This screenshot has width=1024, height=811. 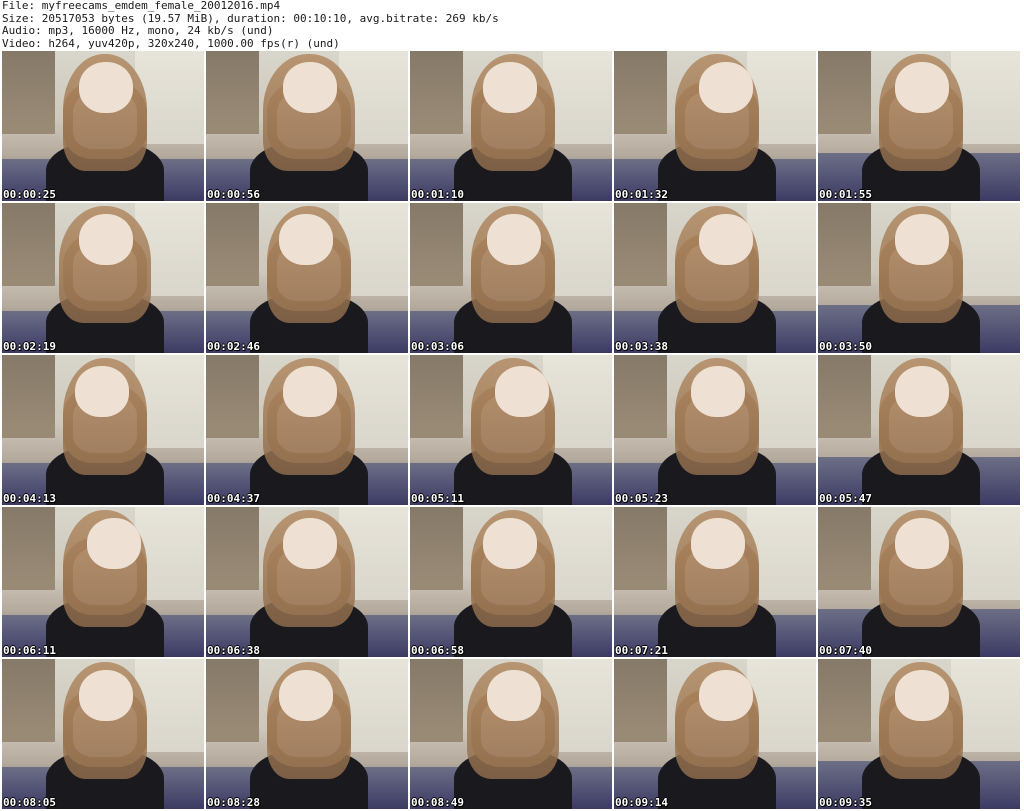 What do you see at coordinates (845, 650) in the screenshot?
I see `timestamp-label: 00:07:40` at bounding box center [845, 650].